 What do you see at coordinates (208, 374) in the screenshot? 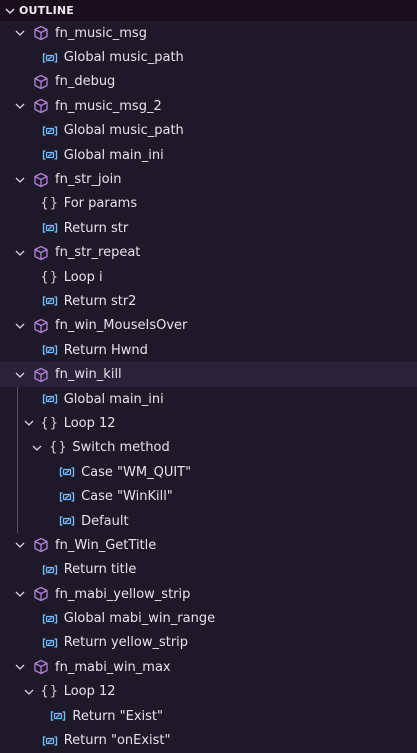
I see `outline-item: fn_win_kill` at bounding box center [208, 374].